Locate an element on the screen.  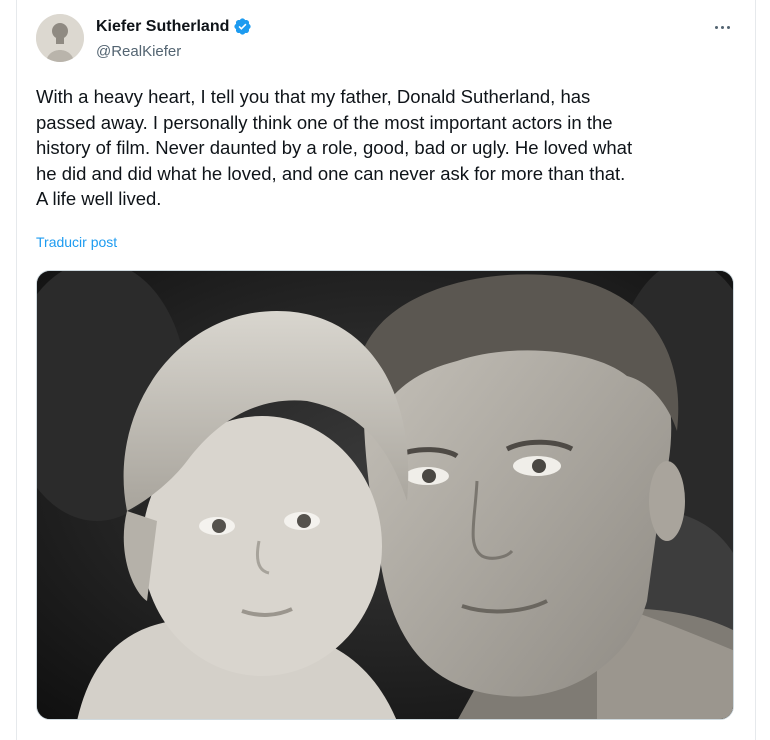
avatar-photo is located at coordinates (60, 38).